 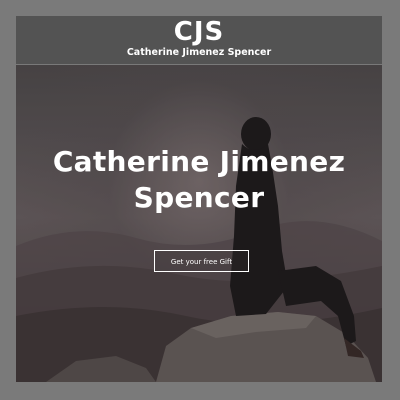 What do you see at coordinates (199, 32) in the screenshot?
I see `site-logo: CJS` at bounding box center [199, 32].